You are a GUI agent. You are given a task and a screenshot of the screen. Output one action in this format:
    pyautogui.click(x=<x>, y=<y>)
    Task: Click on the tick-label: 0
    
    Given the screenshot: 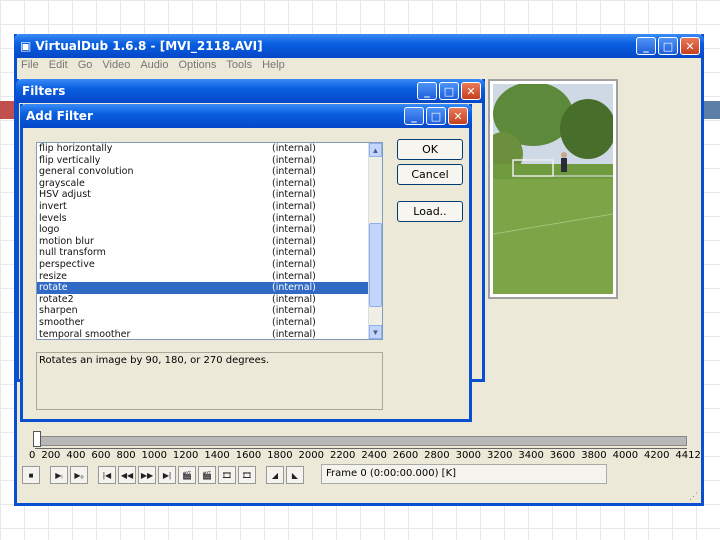 What is the action you would take?
    pyautogui.click(x=32, y=455)
    